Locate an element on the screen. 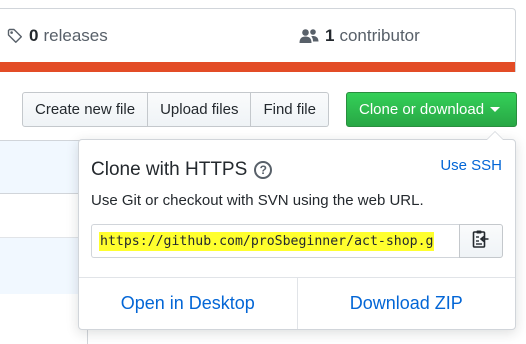  clone-footer: Open in Desktop Download ZIP is located at coordinates (297, 303).